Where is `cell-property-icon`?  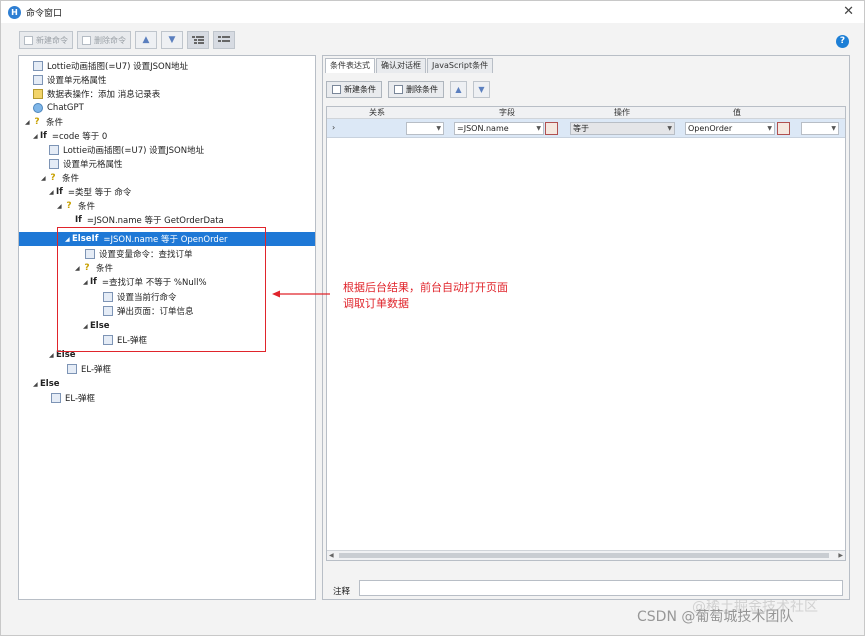
cell-property-icon is located at coordinates (38, 80).